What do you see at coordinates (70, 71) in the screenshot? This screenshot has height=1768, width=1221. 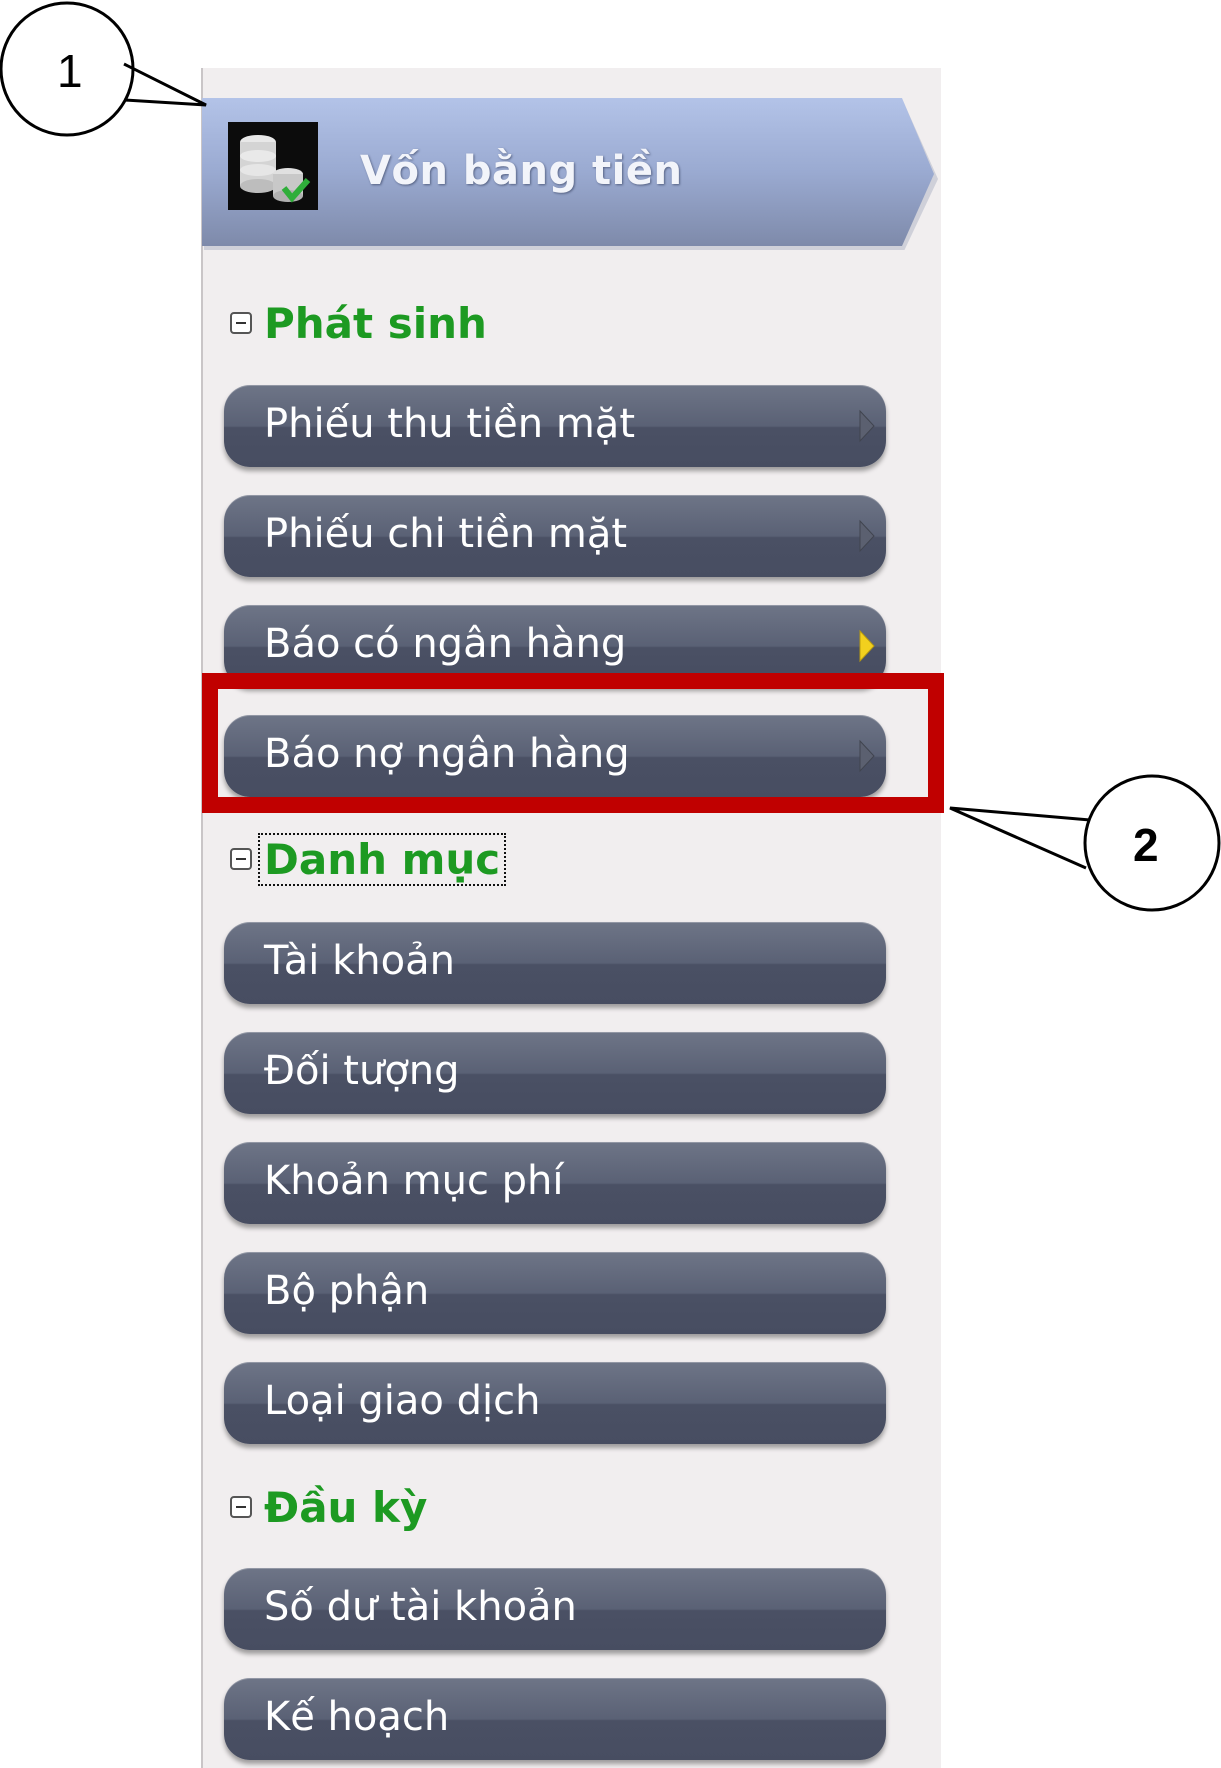 I see `callout-number-1: 1` at bounding box center [70, 71].